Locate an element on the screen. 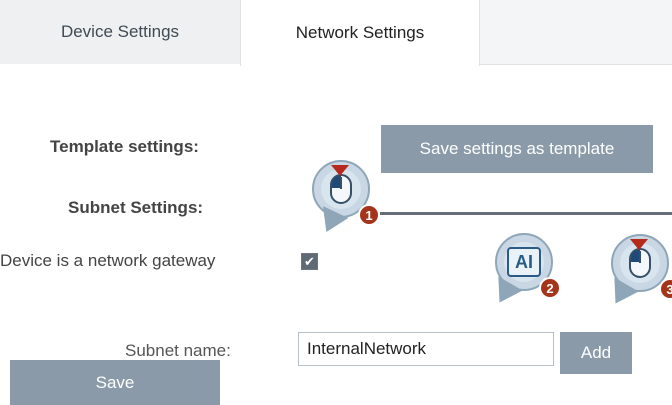  tab-device-settings: Device Settings is located at coordinates (120, 32).